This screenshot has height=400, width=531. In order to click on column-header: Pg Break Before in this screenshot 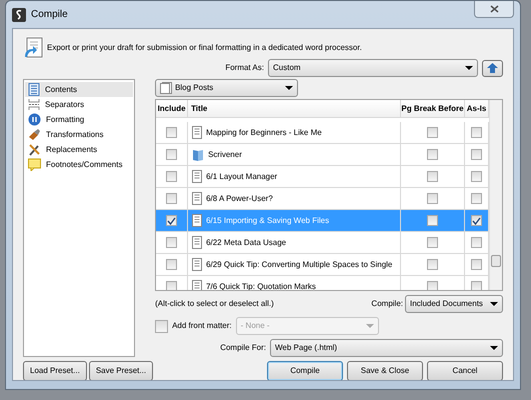, I will do `click(433, 109)`.